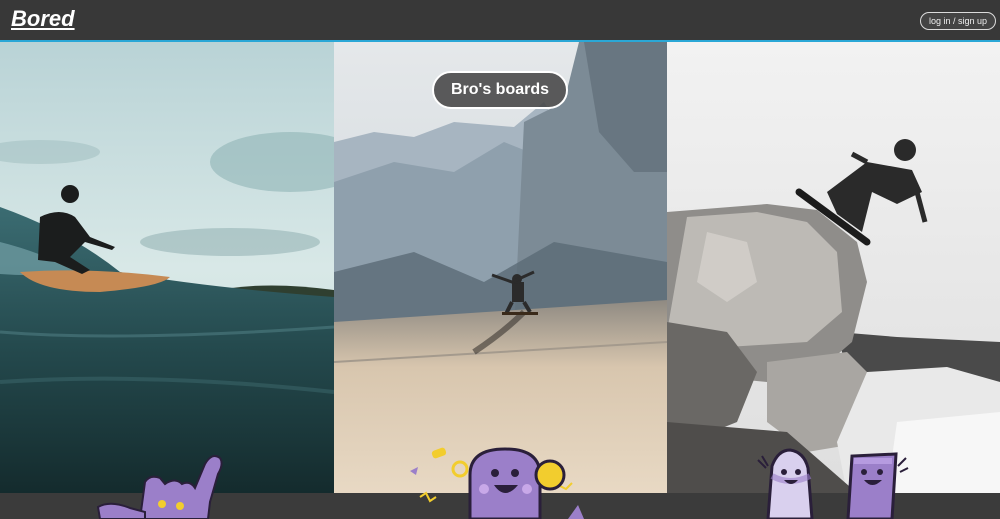 The height and width of the screenshot is (519, 1000). What do you see at coordinates (497, 483) in the screenshot?
I see `popsicle-mascot-icon` at bounding box center [497, 483].